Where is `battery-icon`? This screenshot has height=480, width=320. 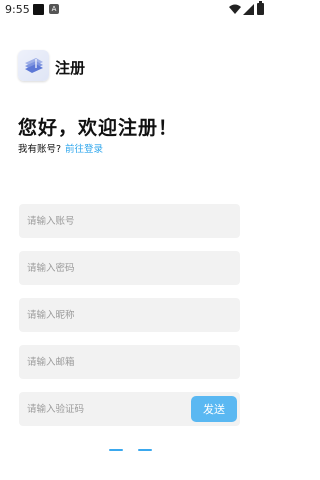
battery-icon is located at coordinates (260, 8).